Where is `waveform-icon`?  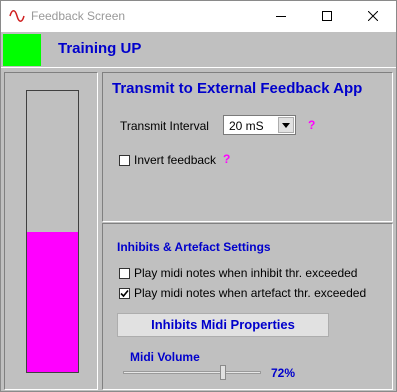
waveform-icon is located at coordinates (17, 16).